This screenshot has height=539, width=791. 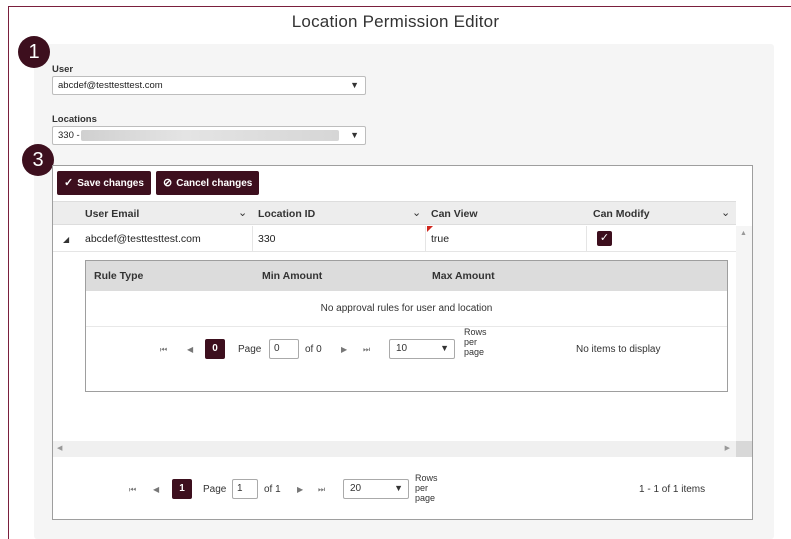 What do you see at coordinates (743, 233) in the screenshot?
I see `scroll-up-icon: ▲` at bounding box center [743, 233].